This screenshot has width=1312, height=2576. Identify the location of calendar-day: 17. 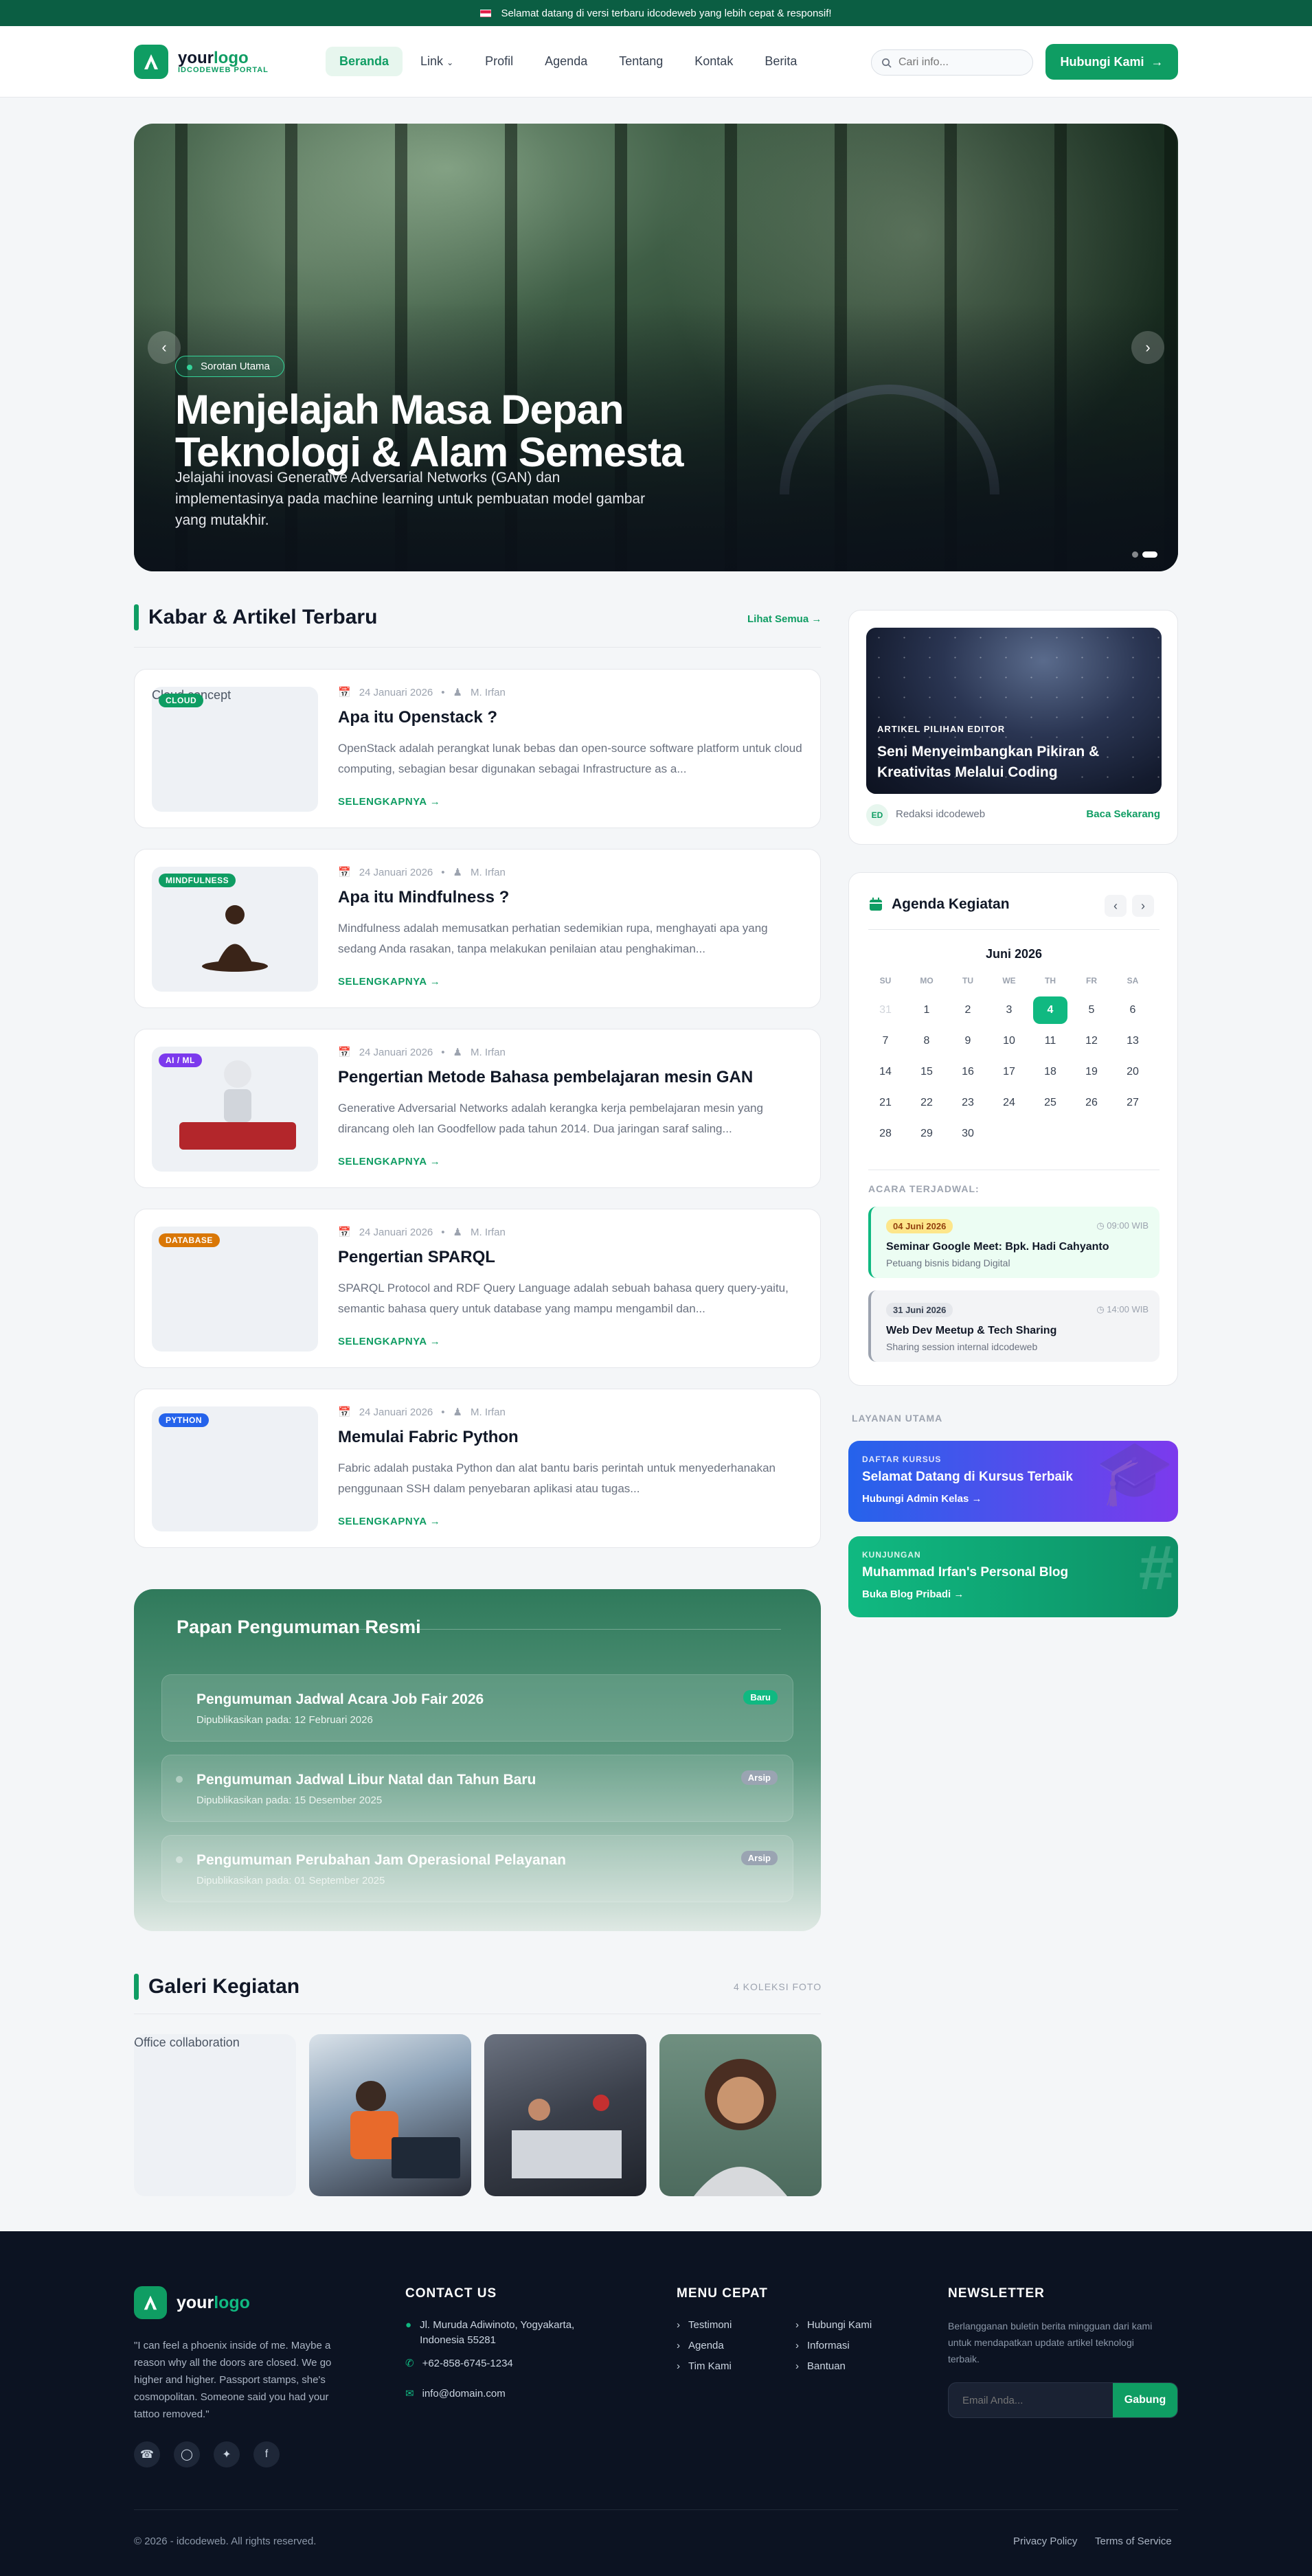
(1009, 1072).